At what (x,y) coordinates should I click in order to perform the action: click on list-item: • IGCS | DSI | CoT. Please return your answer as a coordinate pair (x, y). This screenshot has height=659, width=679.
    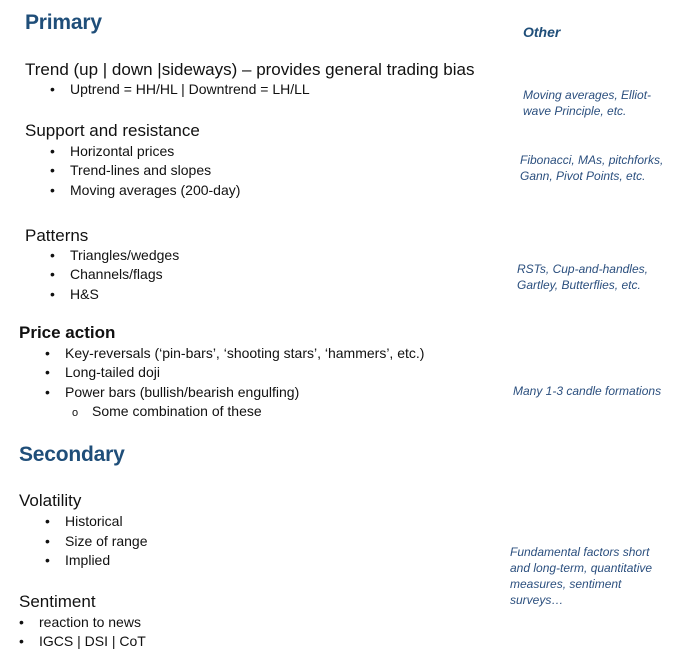
    Looking at the image, I should click on (82, 641).